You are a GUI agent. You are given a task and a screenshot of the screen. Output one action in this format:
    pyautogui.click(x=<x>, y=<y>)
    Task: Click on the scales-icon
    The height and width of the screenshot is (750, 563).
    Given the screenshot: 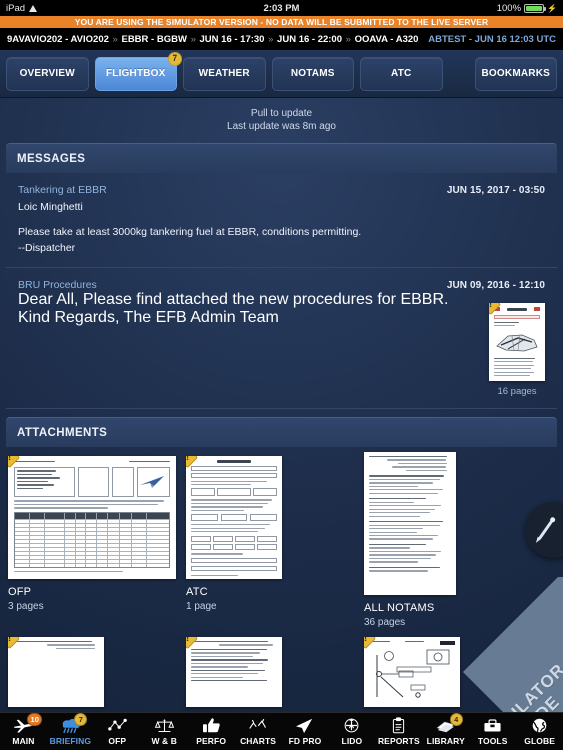 What is the action you would take?
    pyautogui.click(x=164, y=725)
    